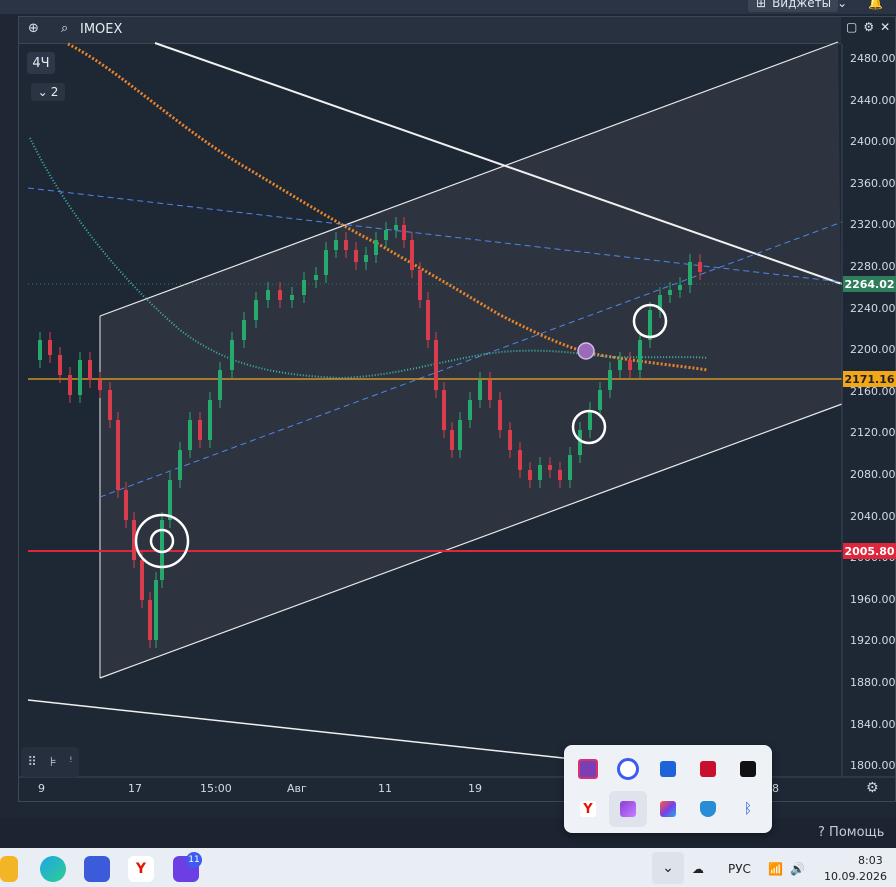 This screenshot has height=887, width=896. What do you see at coordinates (668, 769) in the screenshot?
I see `remote-desktop-icon` at bounding box center [668, 769].